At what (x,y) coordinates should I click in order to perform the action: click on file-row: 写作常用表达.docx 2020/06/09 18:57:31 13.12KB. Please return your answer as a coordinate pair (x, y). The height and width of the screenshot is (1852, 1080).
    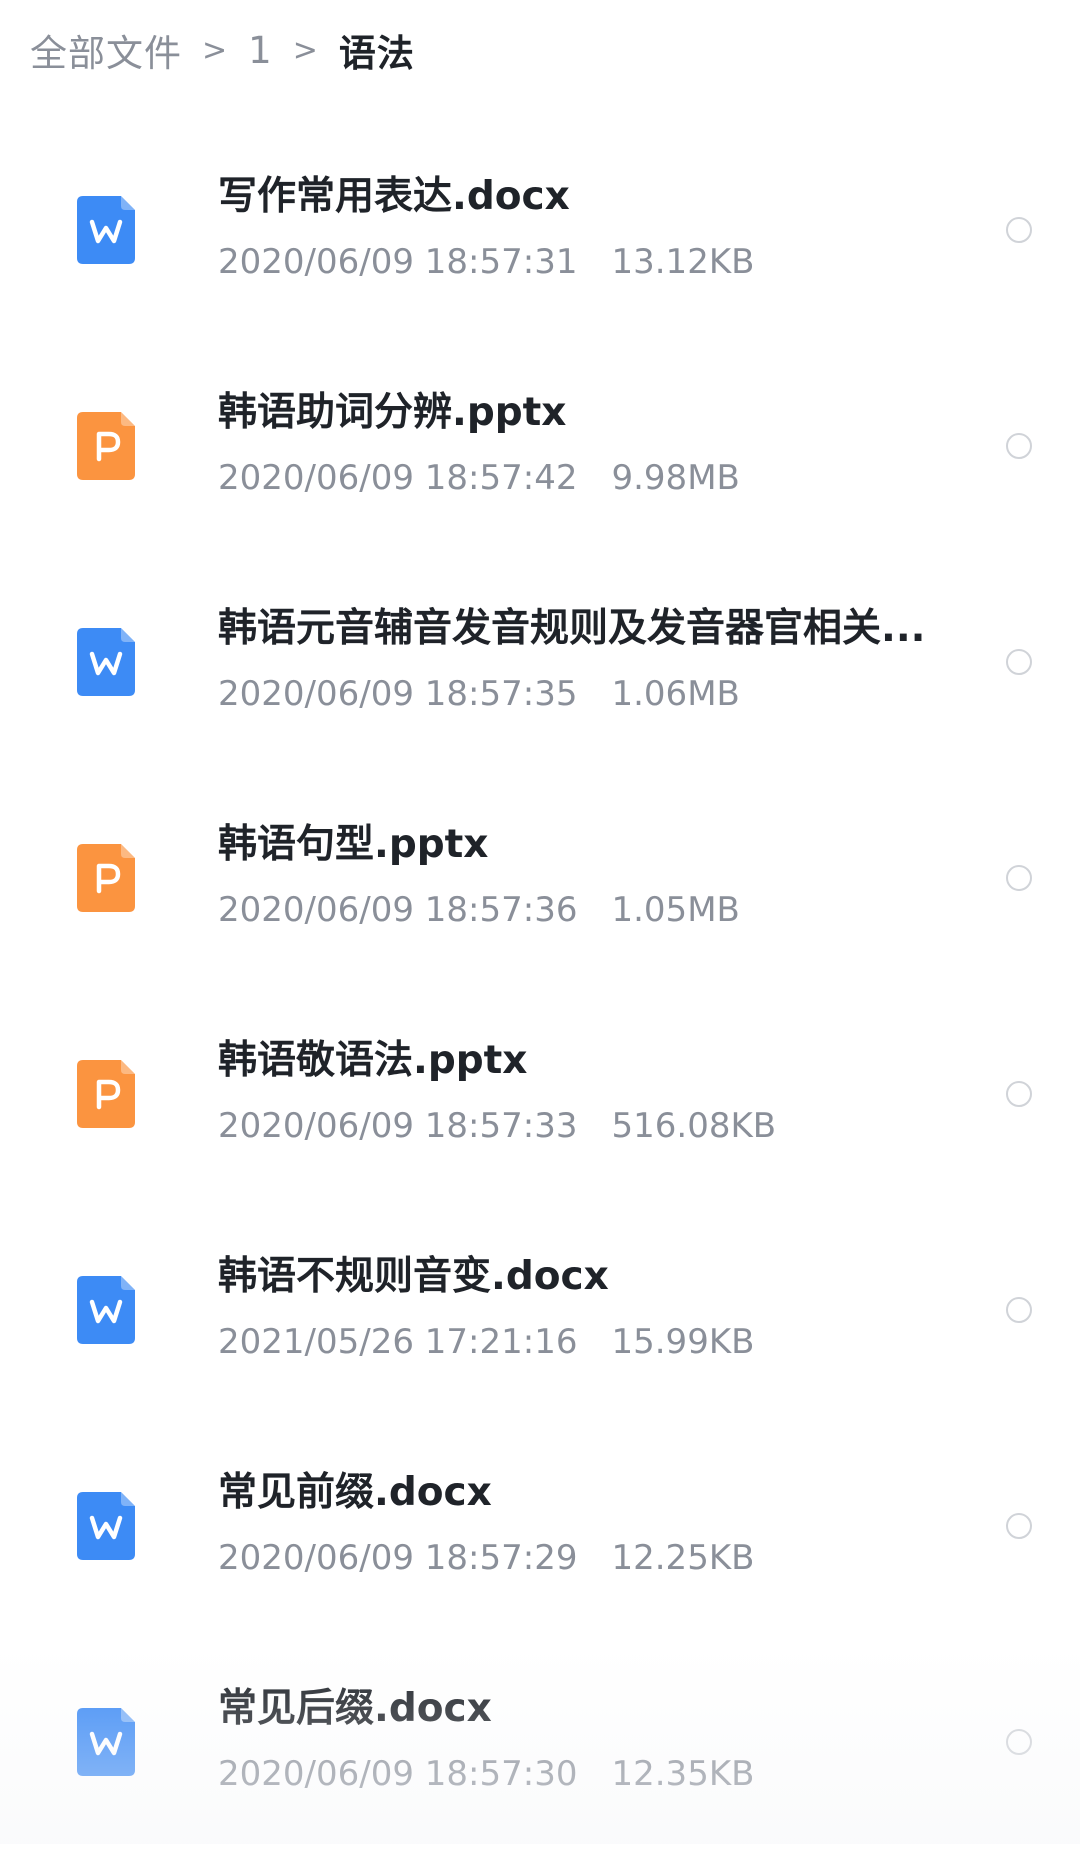
    Looking at the image, I should click on (540, 232).